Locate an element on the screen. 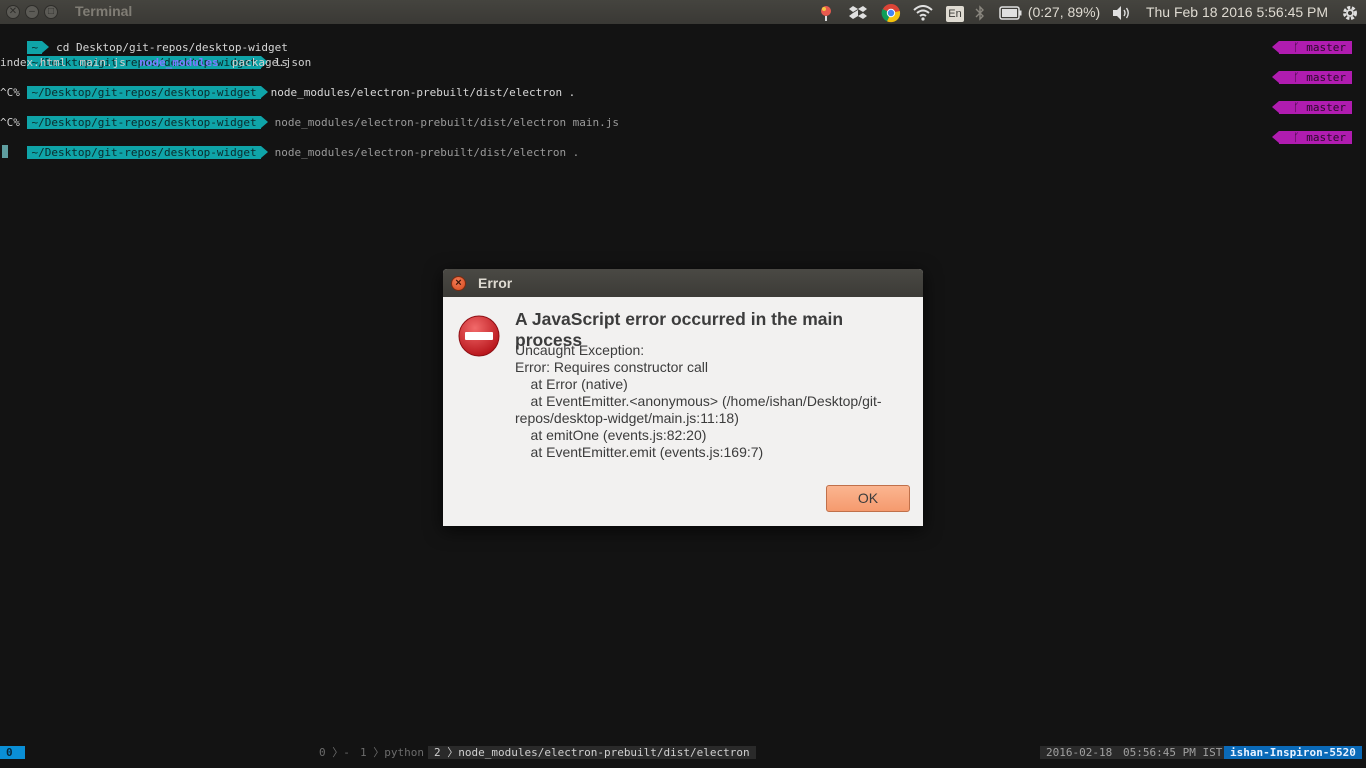  maximize-window-button: □ is located at coordinates (51, 12).